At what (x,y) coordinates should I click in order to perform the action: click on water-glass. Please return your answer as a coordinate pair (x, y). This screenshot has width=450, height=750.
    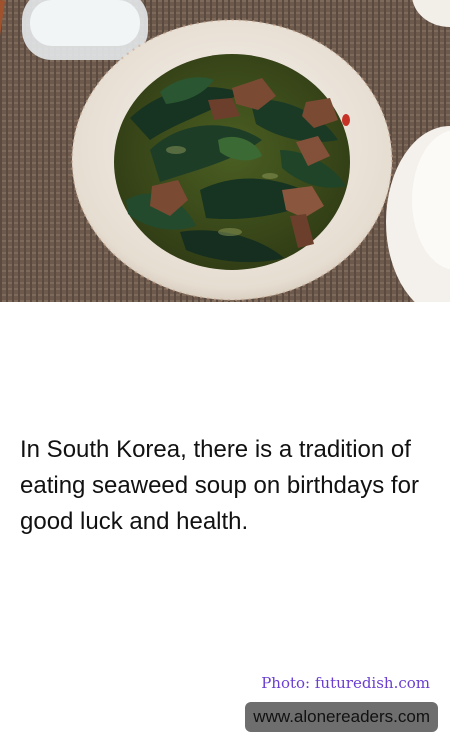
    Looking at the image, I should click on (85, 30).